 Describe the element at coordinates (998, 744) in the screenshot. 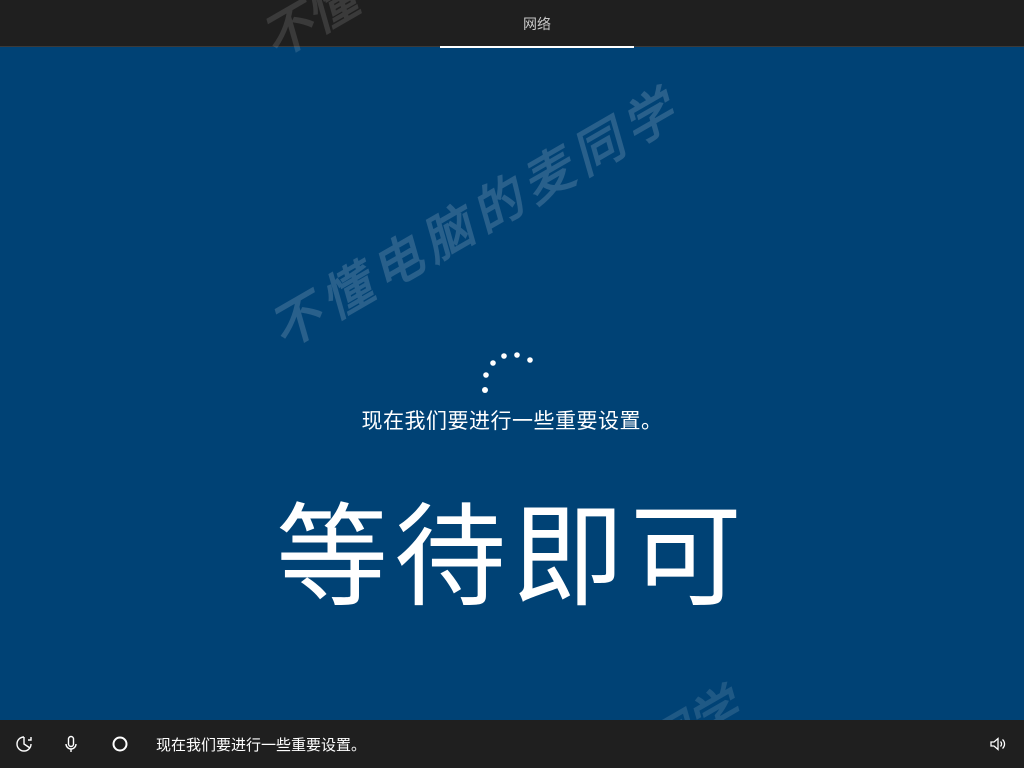

I see `volume-icon` at that location.